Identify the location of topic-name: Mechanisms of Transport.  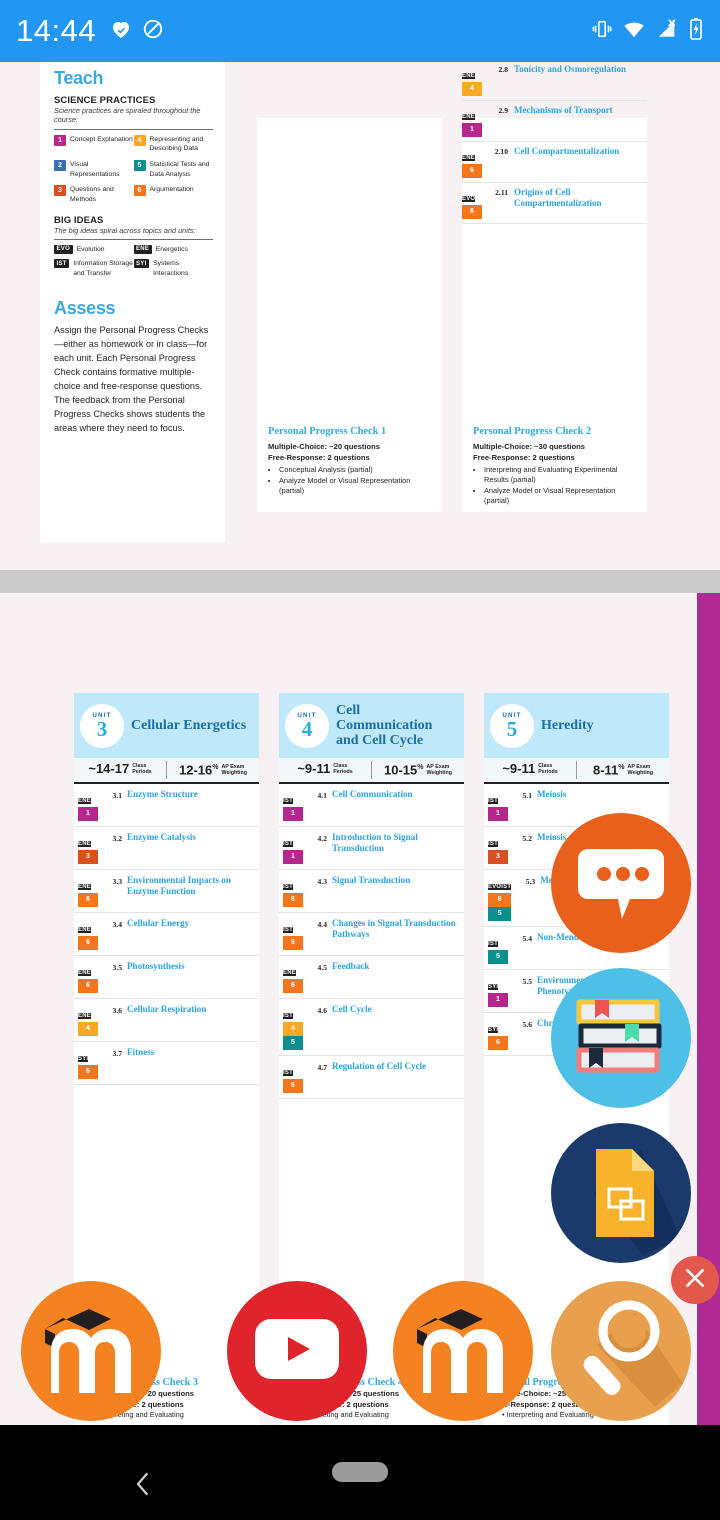
(563, 110).